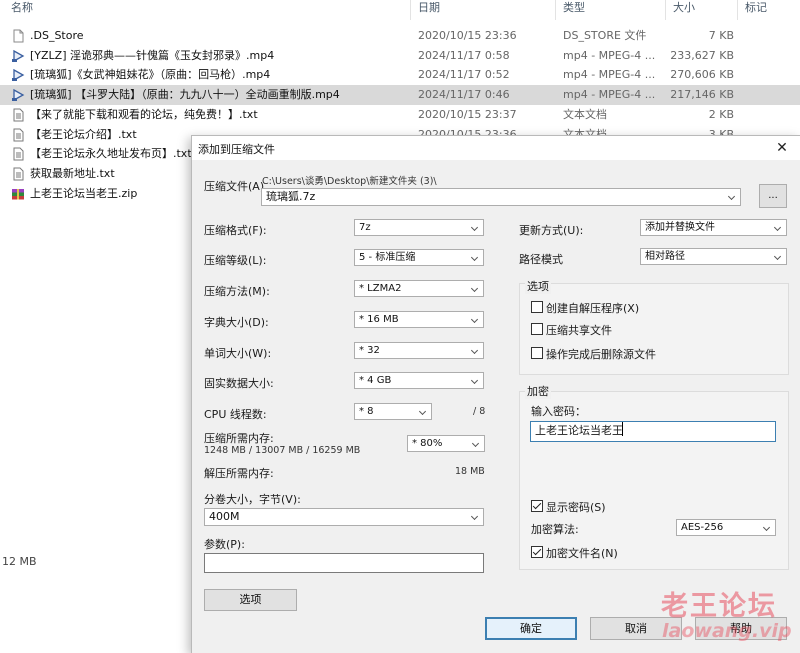  Describe the element at coordinates (579, 330) in the screenshot. I see `compress-shared-label: 压缩共享文件` at that location.